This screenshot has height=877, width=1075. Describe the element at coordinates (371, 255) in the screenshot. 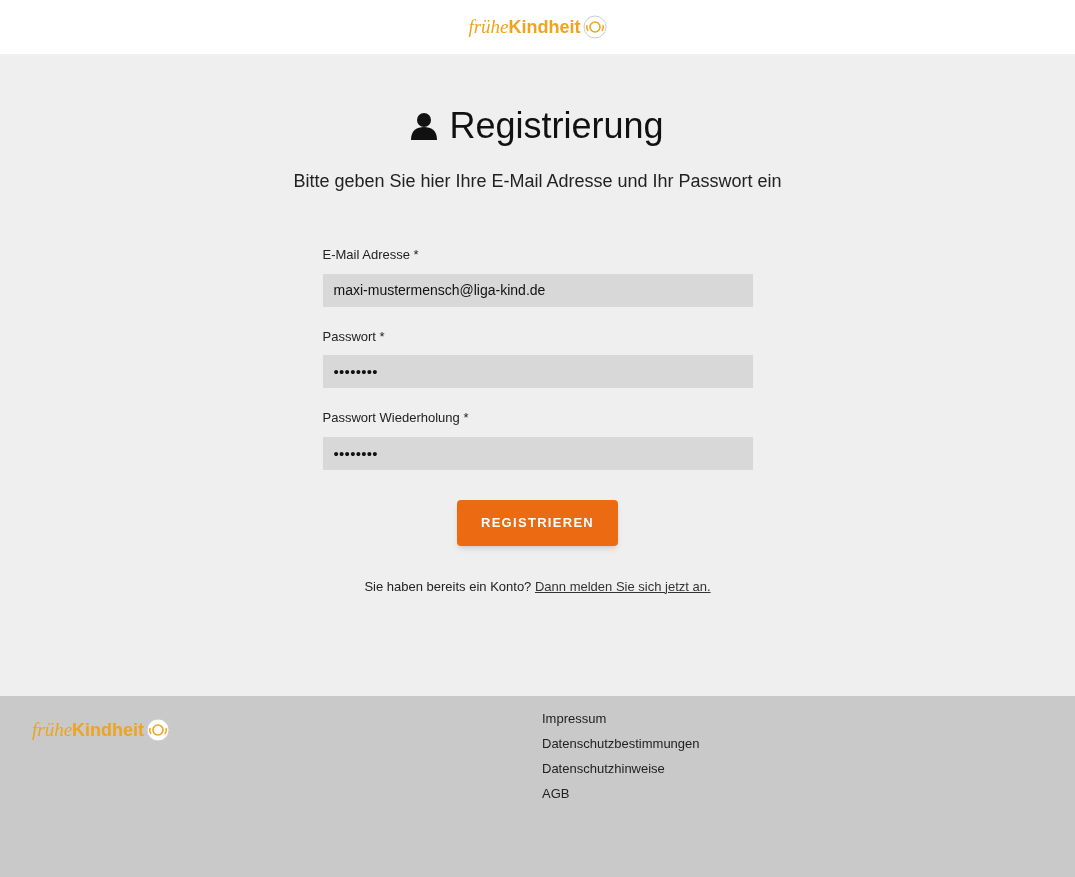

I see `field-label: E-Mail Adresse *` at that location.